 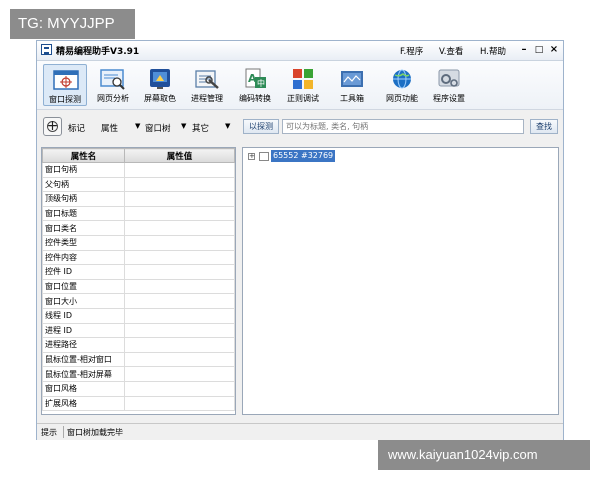 I want to click on property-name: 窗口类名, so click(x=83, y=228).